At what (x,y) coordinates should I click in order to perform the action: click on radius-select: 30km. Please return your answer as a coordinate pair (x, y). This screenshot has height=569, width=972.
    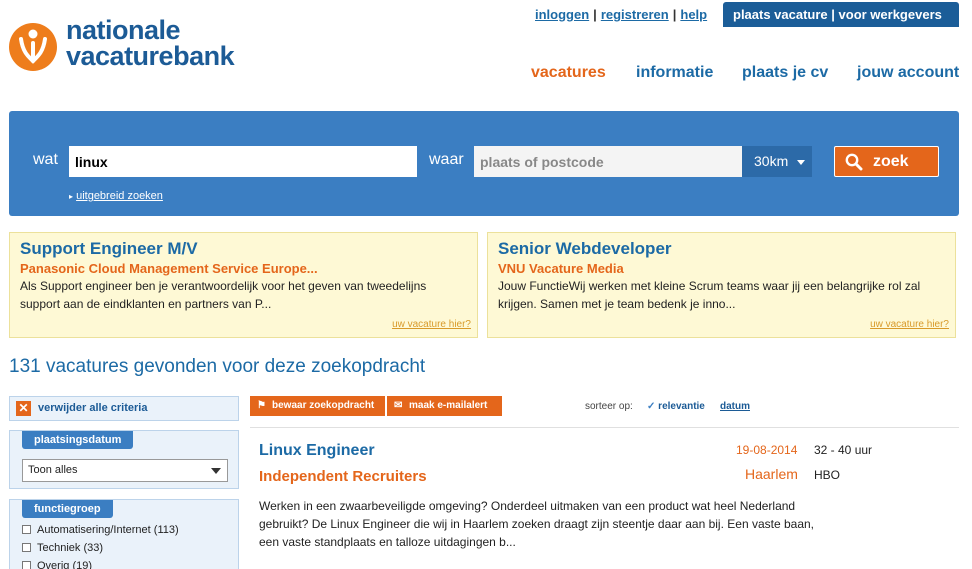
    Looking at the image, I should click on (777, 161).